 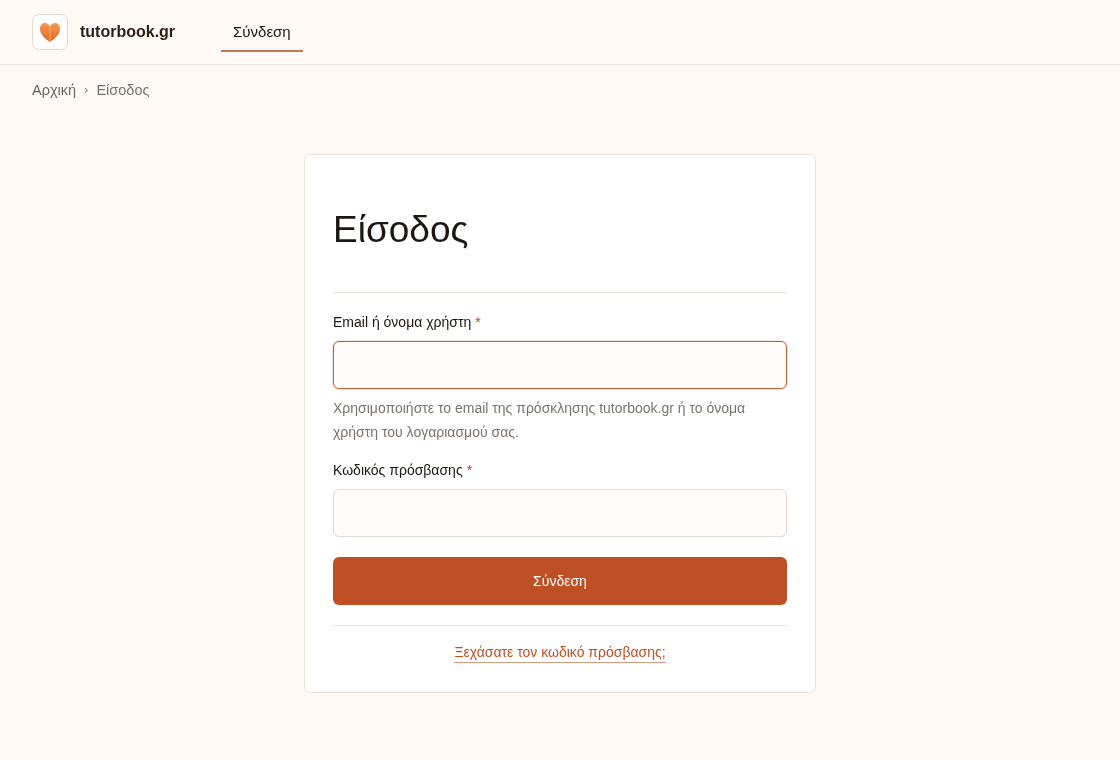 I want to click on page-title: Είσοδος, so click(x=401, y=230).